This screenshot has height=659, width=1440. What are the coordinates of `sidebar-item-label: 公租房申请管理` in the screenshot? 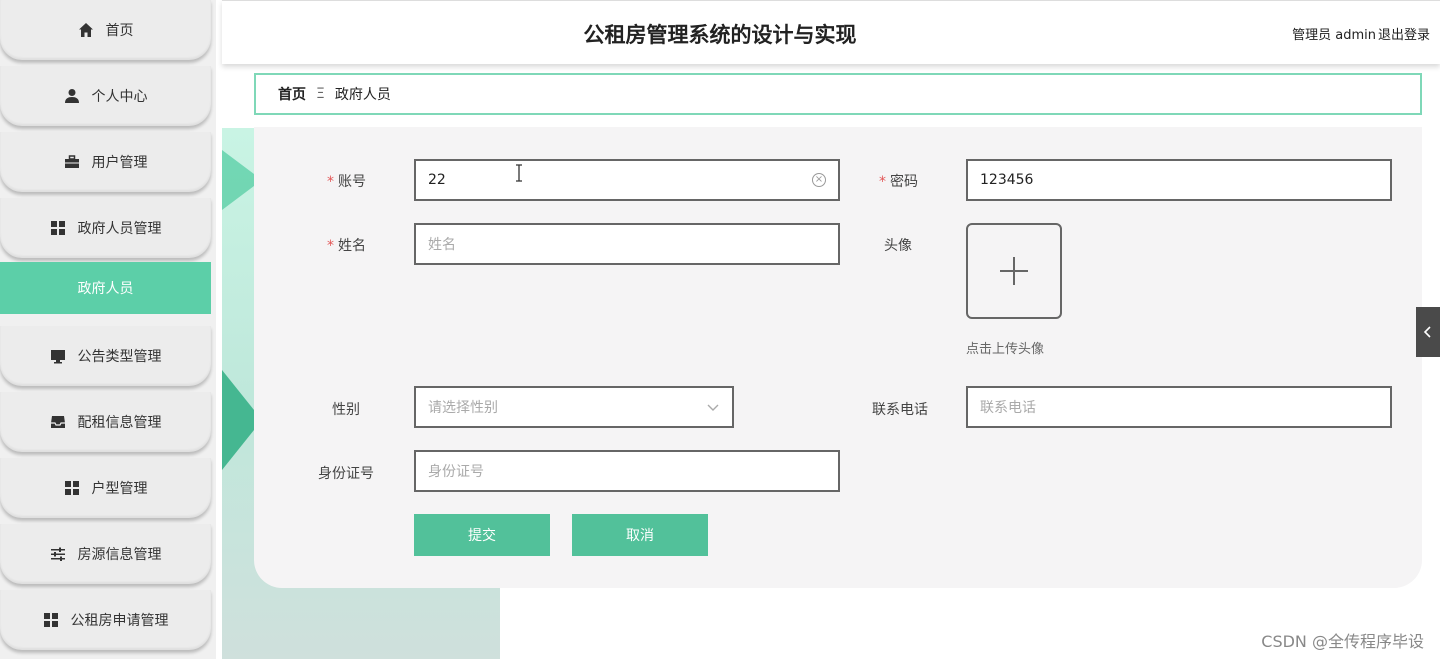 It's located at (119, 621).